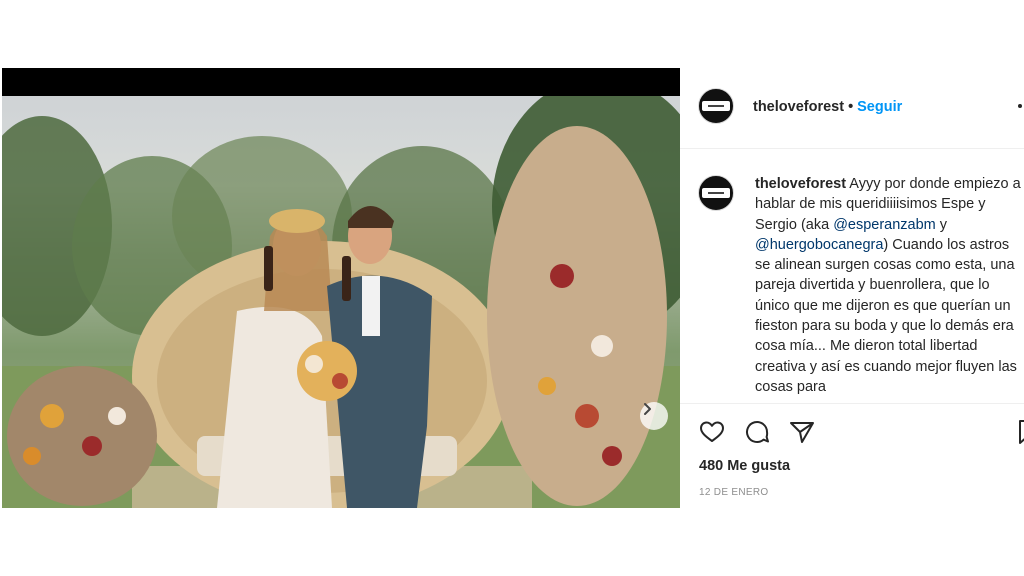  I want to click on username-link: theloveforest, so click(798, 107).